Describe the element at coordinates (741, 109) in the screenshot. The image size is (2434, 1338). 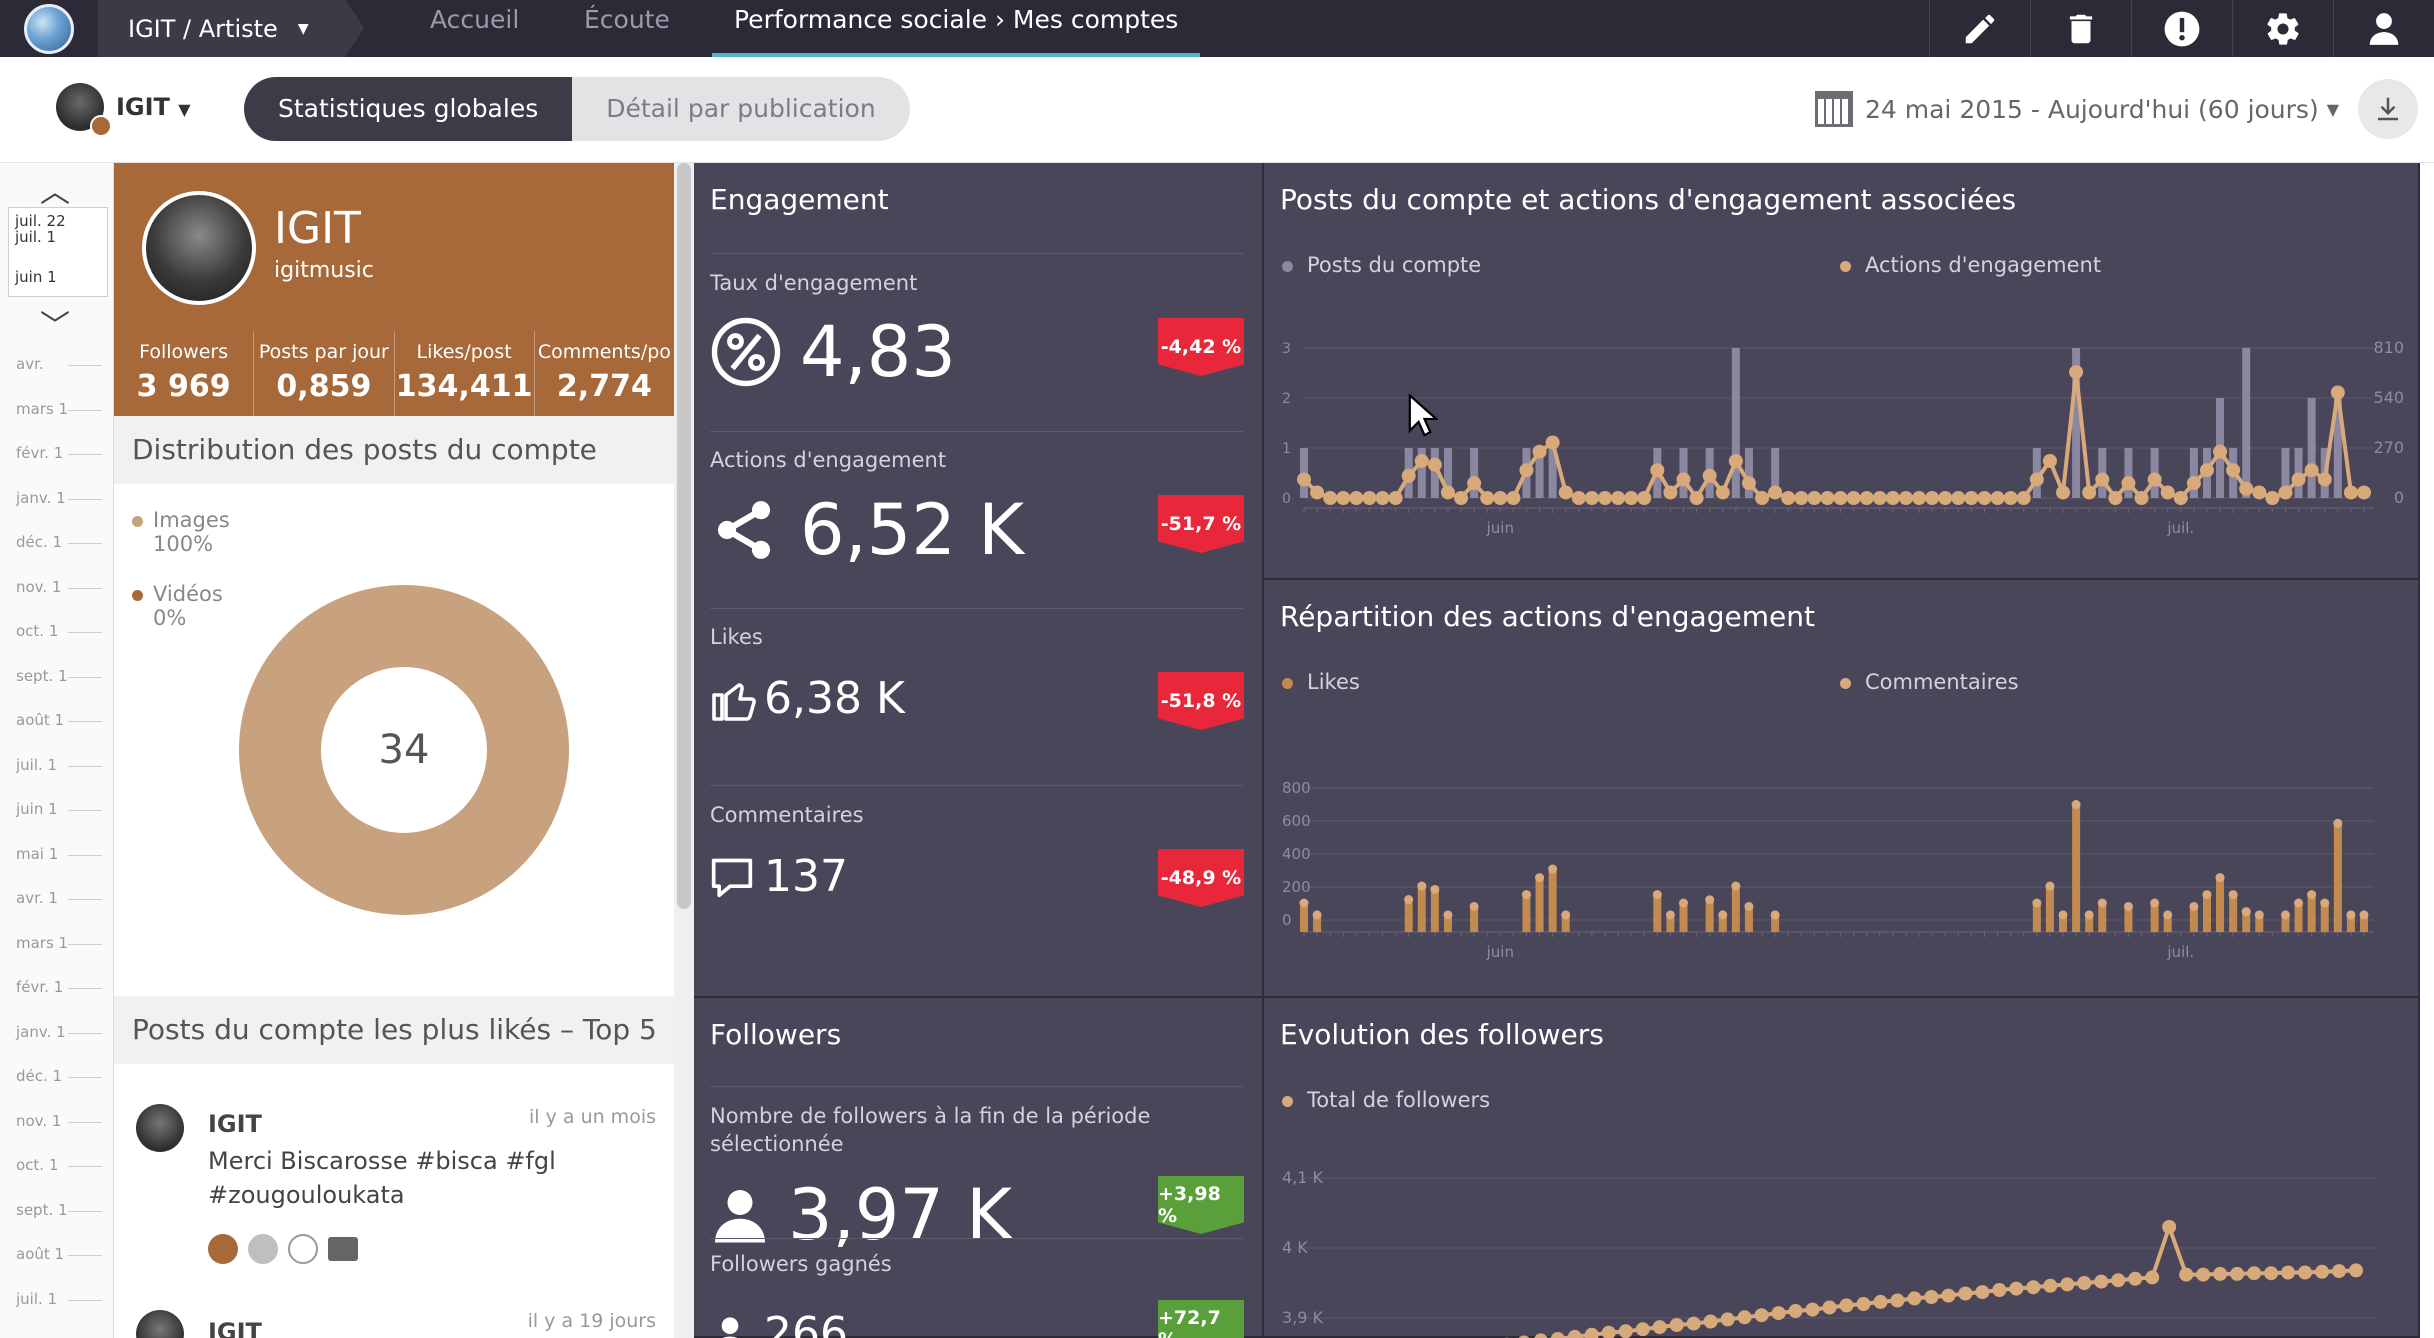
I see `tab-detail-publication: Détail par publication` at that location.